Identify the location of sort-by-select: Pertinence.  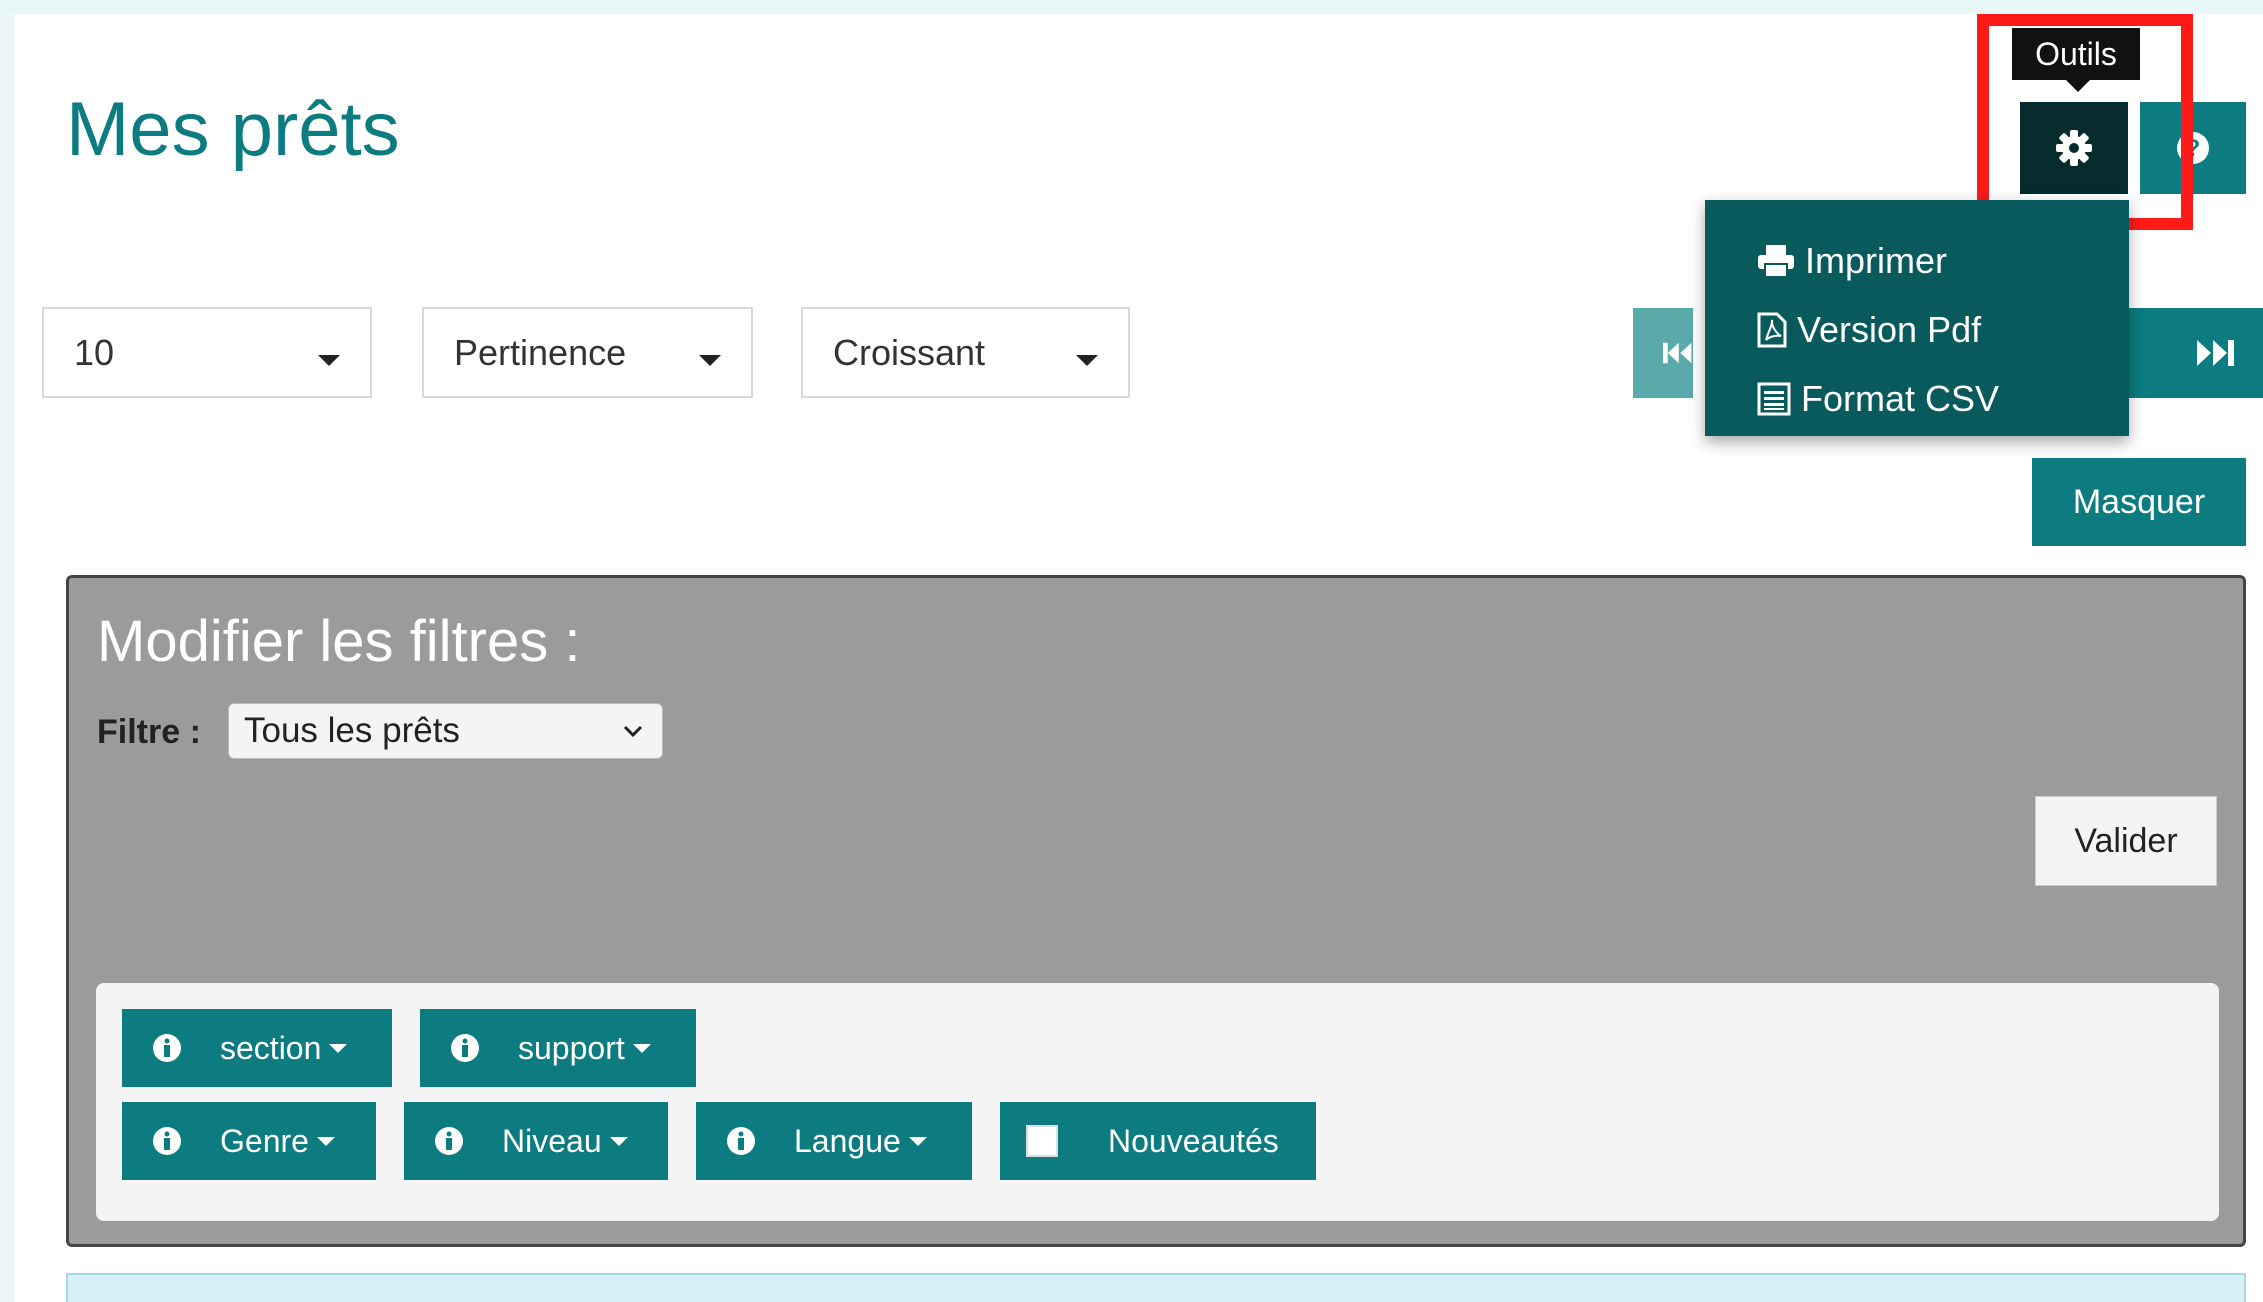
(587, 352).